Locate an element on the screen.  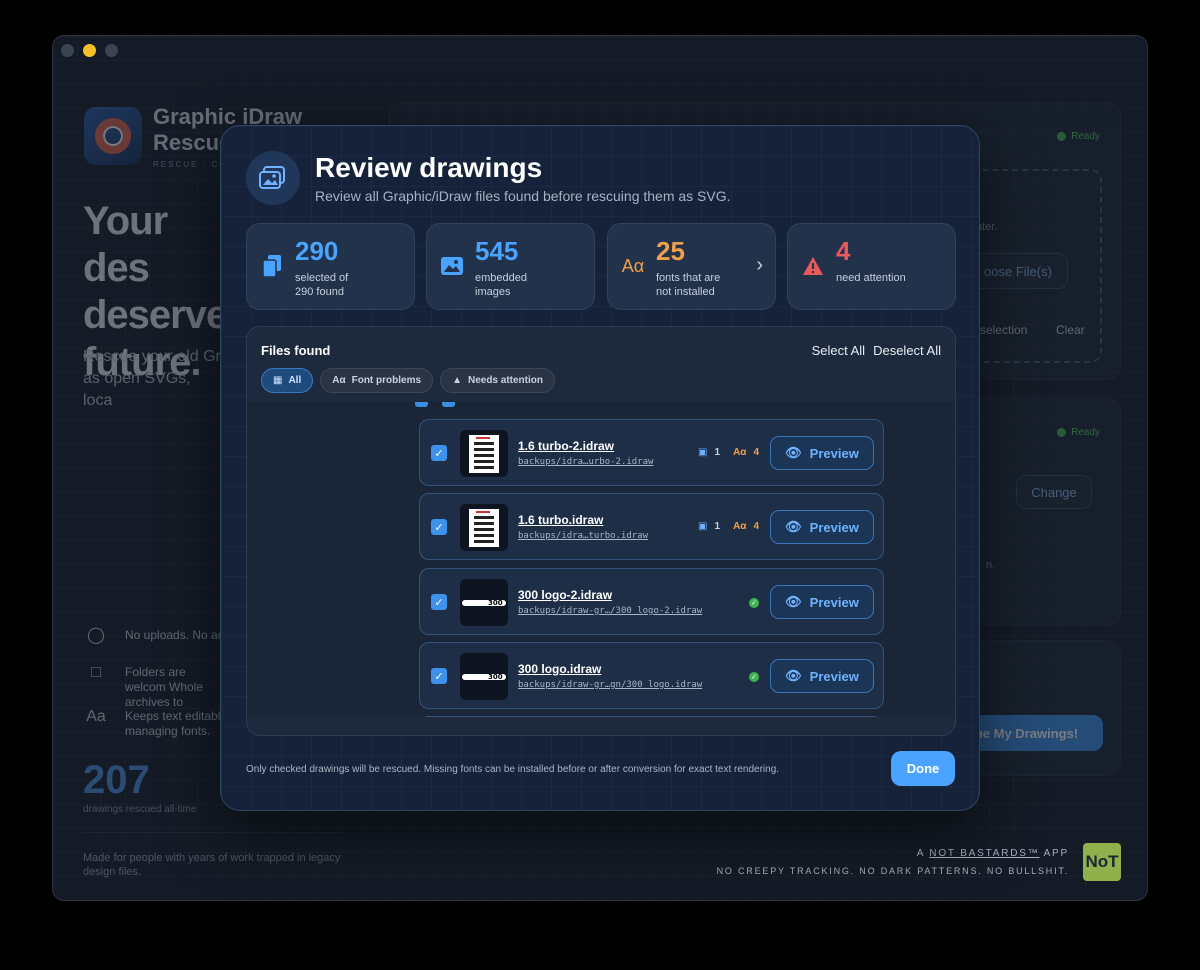
shield-lock-icon: ◯ is located at coordinates (96, 635).